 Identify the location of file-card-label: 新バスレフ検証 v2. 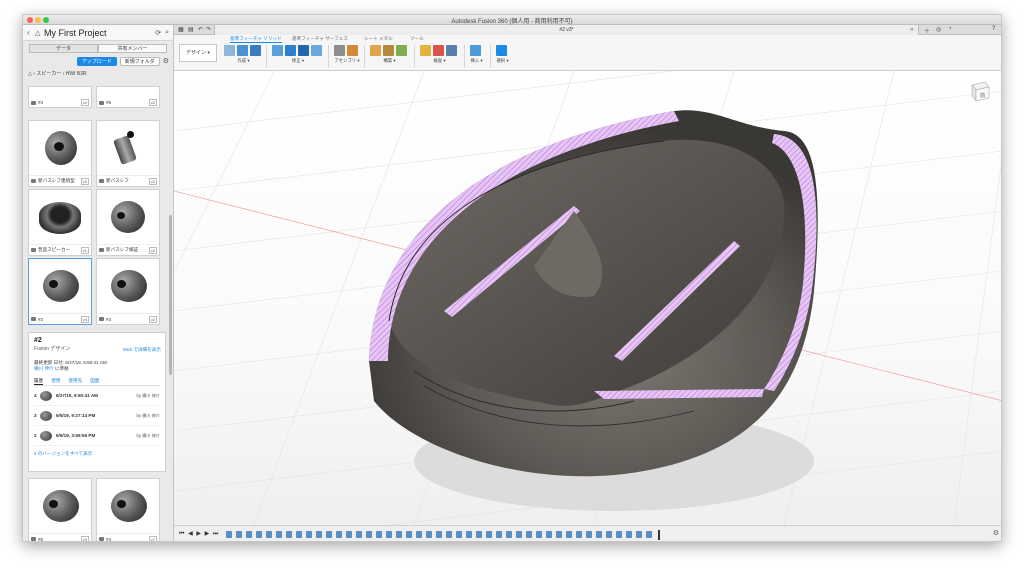
(128, 249).